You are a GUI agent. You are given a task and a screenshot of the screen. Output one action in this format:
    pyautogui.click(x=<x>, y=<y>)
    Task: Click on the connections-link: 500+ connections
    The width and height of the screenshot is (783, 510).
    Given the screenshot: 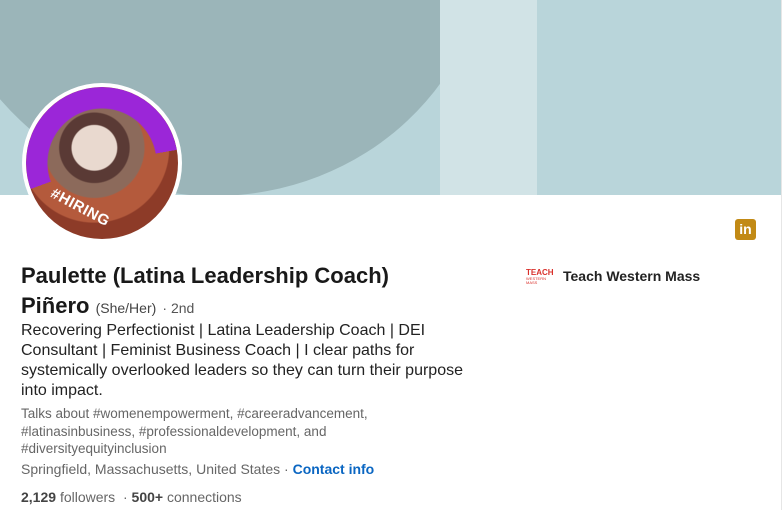 What is the action you would take?
    pyautogui.click(x=187, y=497)
    